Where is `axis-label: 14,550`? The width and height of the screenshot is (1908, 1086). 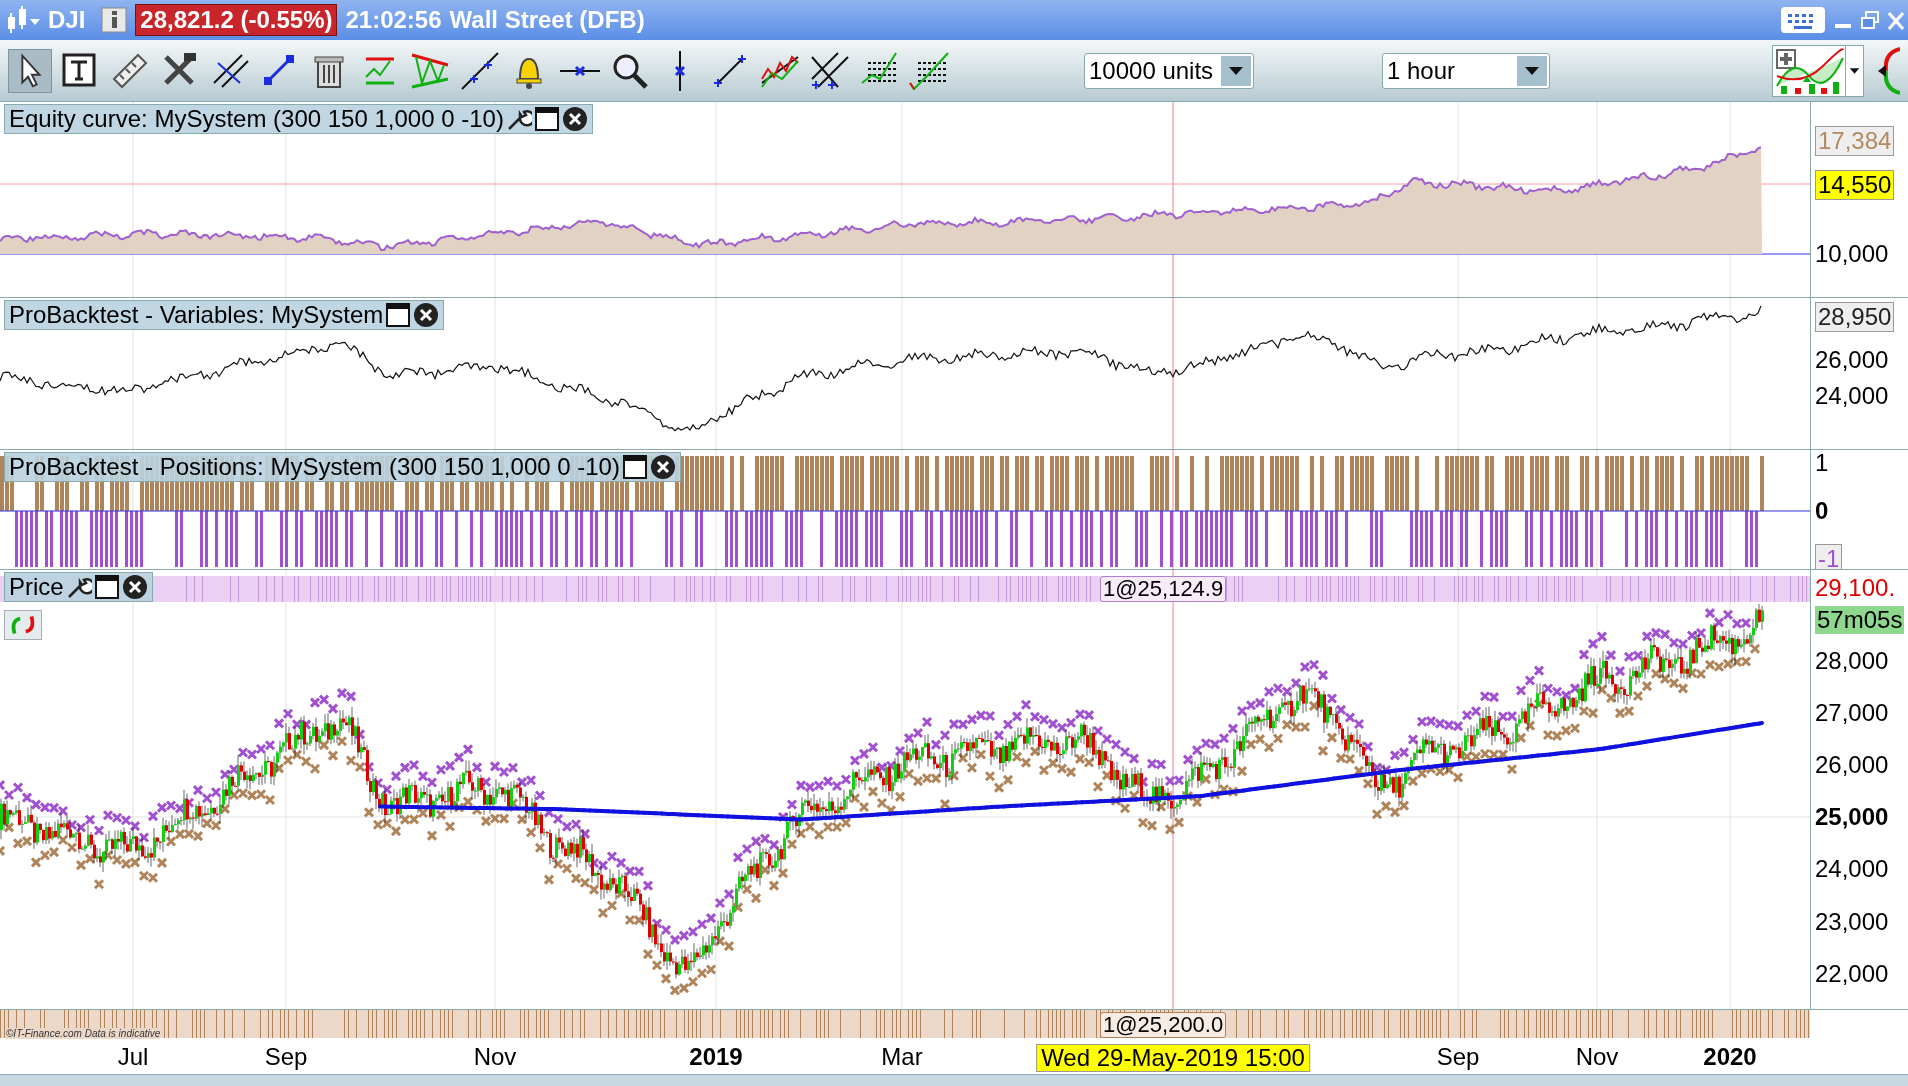
axis-label: 14,550 is located at coordinates (1855, 185).